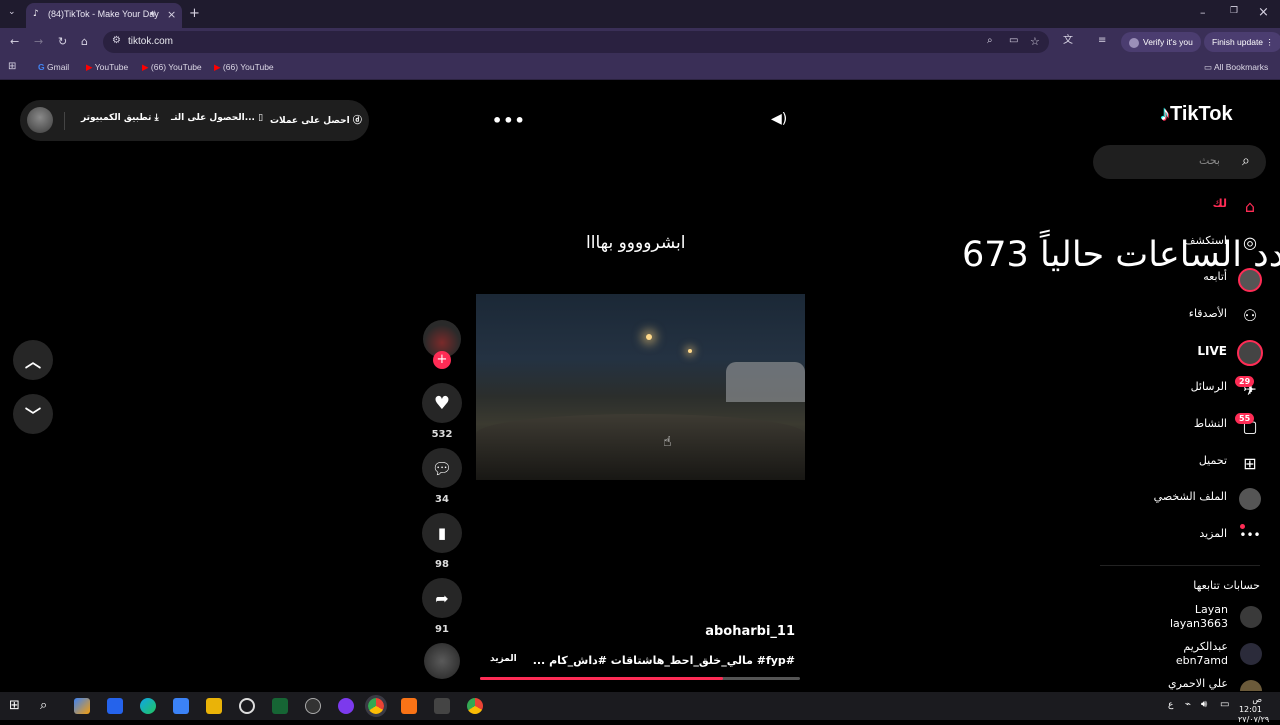 This screenshot has height=725, width=1280. What do you see at coordinates (1188, 705) in the screenshot?
I see `network-icon: ⌁` at bounding box center [1188, 705].